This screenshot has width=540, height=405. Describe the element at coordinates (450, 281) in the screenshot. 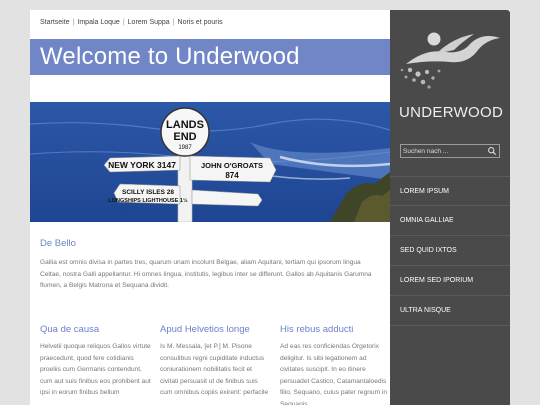

I see `nav-item-lorem-sed-iporium: LOREM SED IPORIUM` at that location.